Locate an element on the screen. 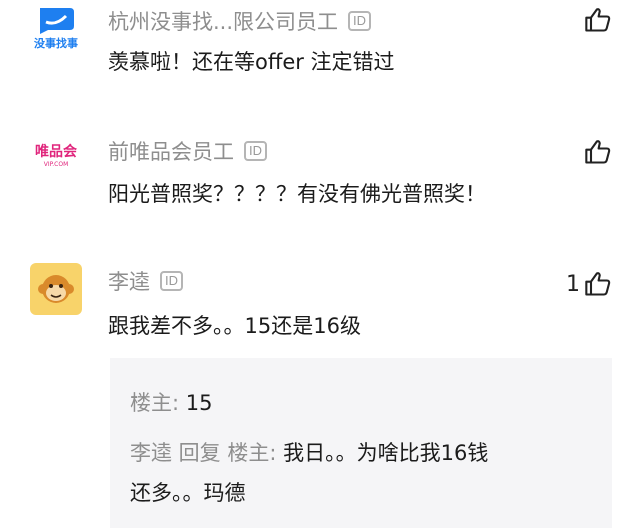 This screenshot has width=640, height=528. like-button: 1 is located at coordinates (589, 284).